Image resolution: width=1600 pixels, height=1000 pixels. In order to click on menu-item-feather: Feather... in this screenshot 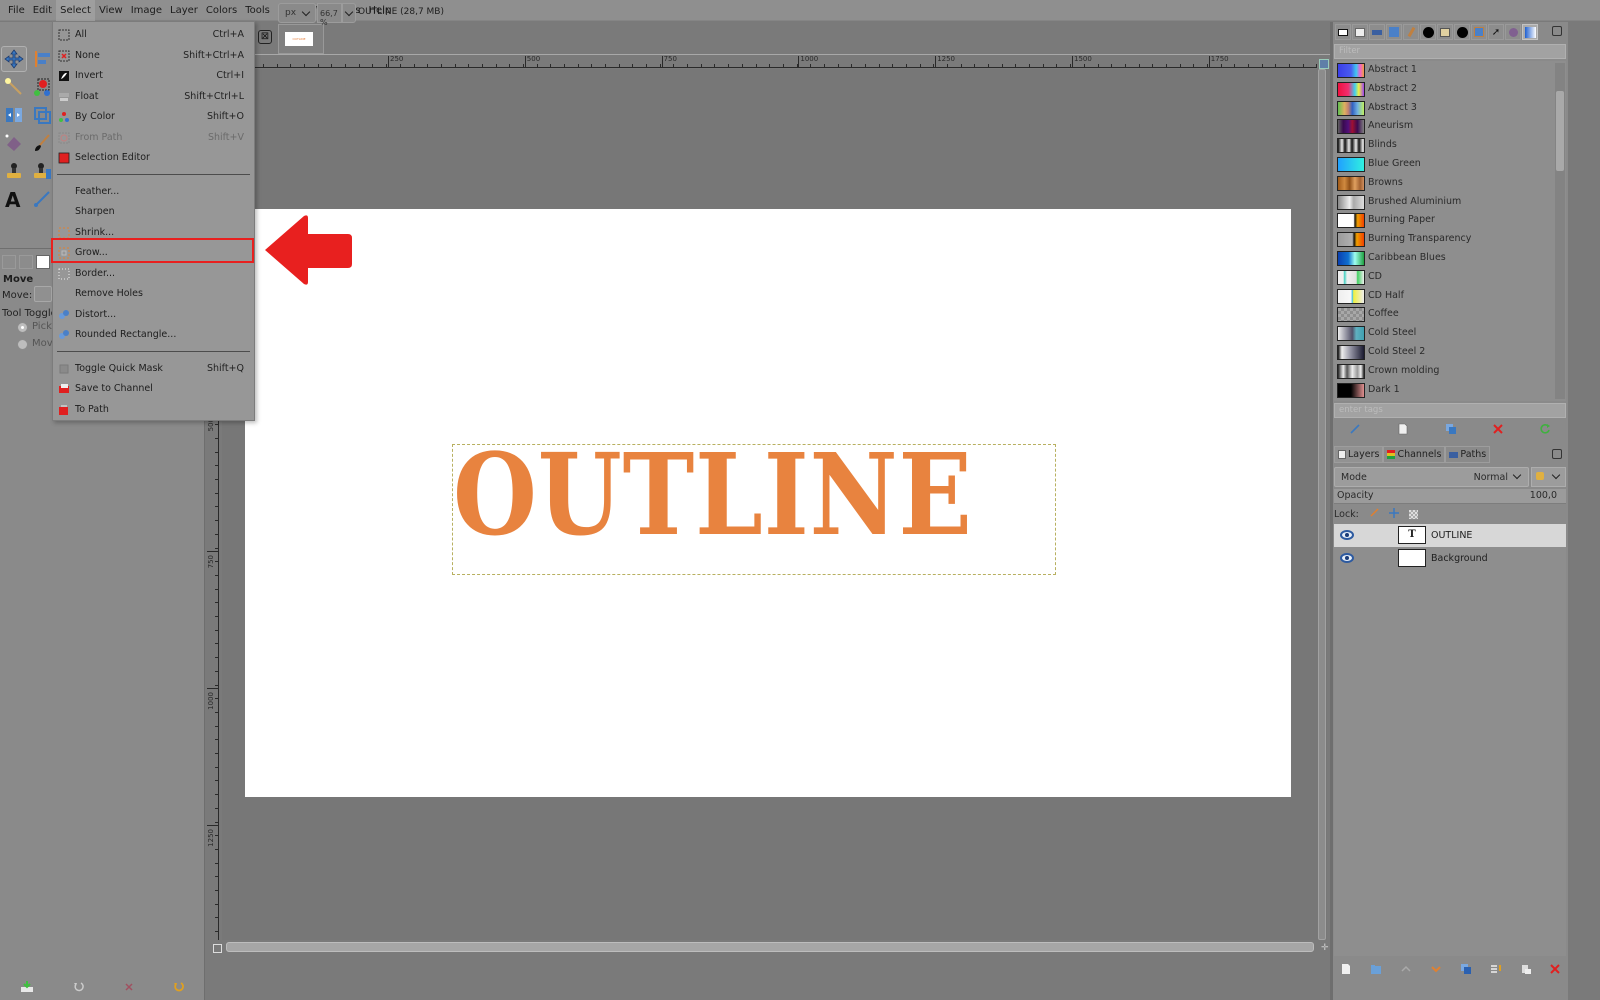, I will do `click(153, 192)`.